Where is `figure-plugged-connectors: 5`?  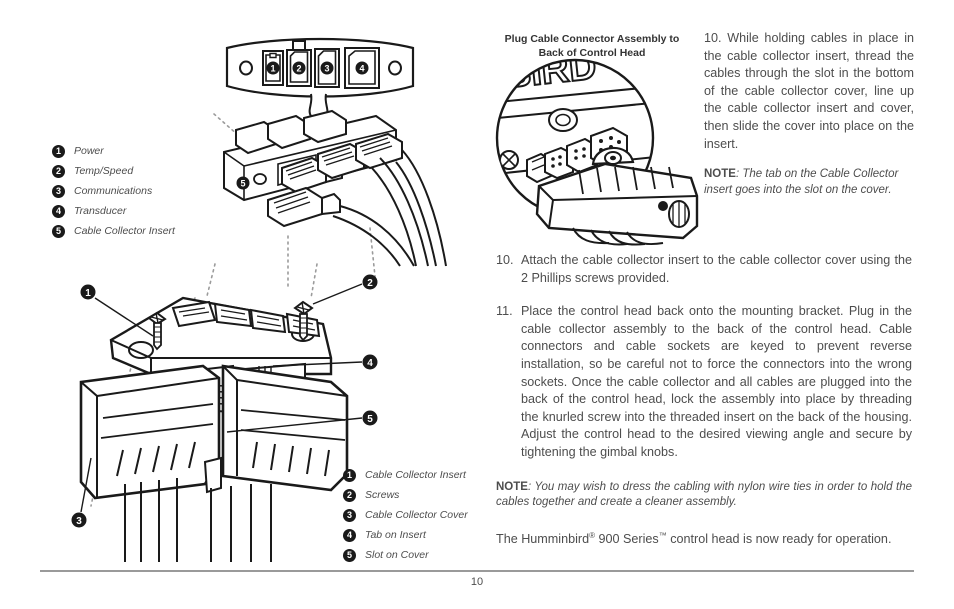
figure-plugged-connectors: 5 is located at coordinates (330, 198).